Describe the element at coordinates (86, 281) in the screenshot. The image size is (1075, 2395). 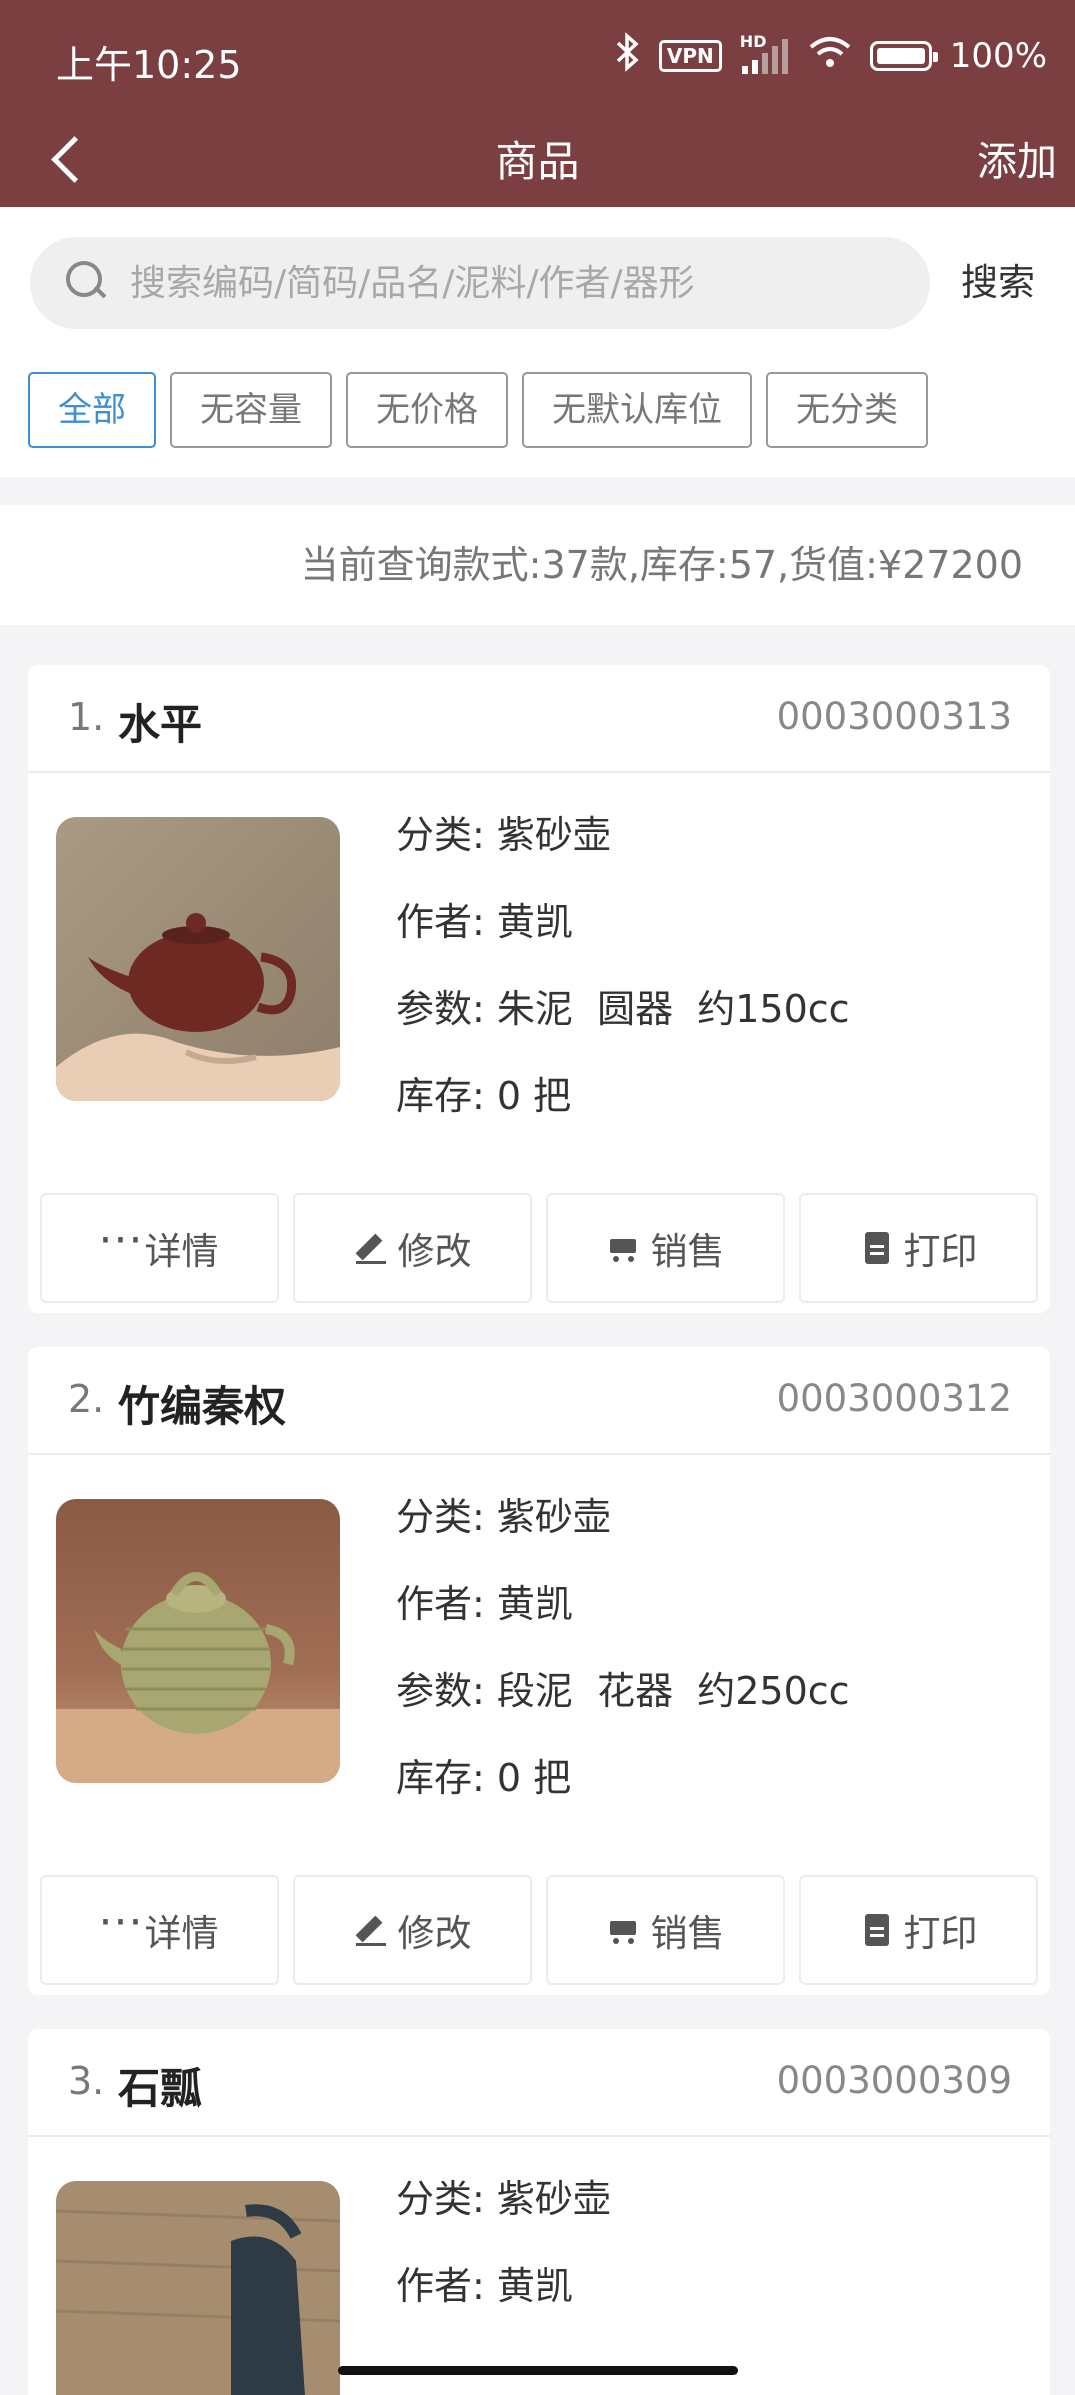
I see `search-icon` at that location.